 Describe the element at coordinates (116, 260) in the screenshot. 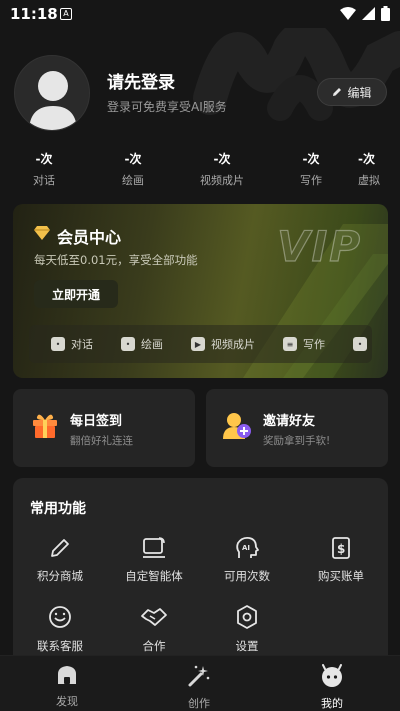

I see `vip-subtitle: 每天低至0.01元，享受全部功能` at that location.